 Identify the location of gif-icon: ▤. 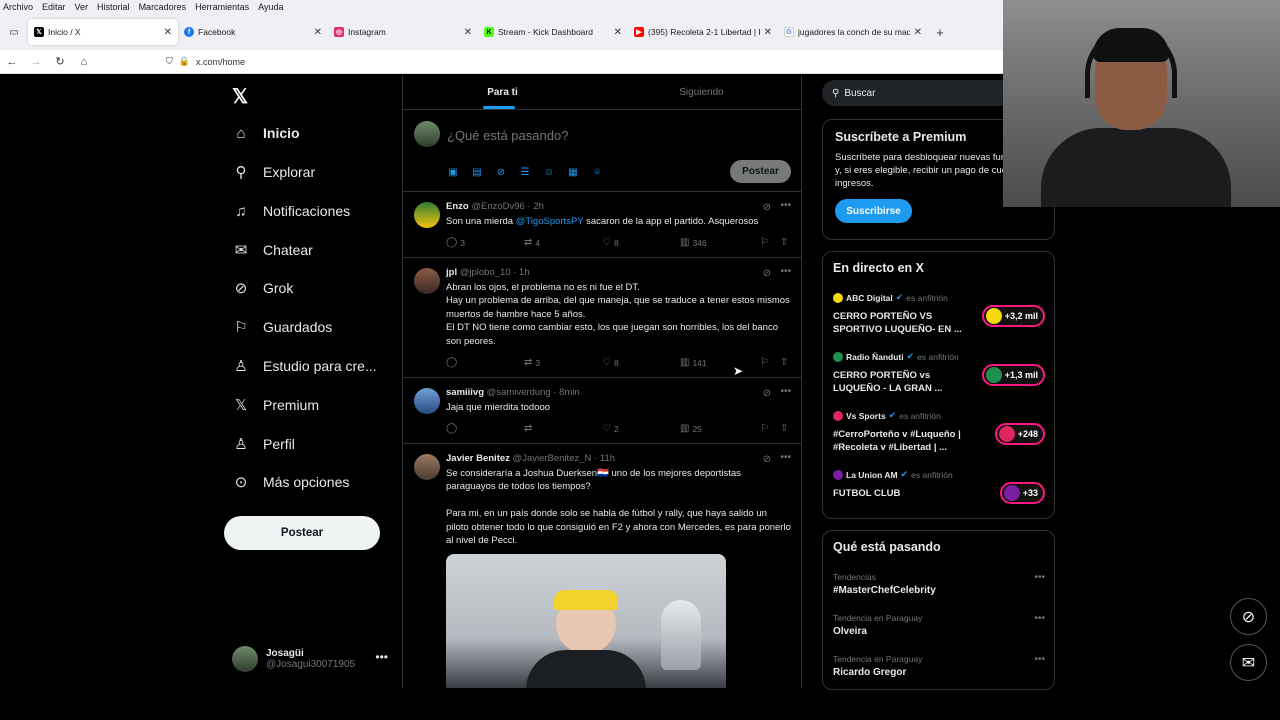
(477, 172).